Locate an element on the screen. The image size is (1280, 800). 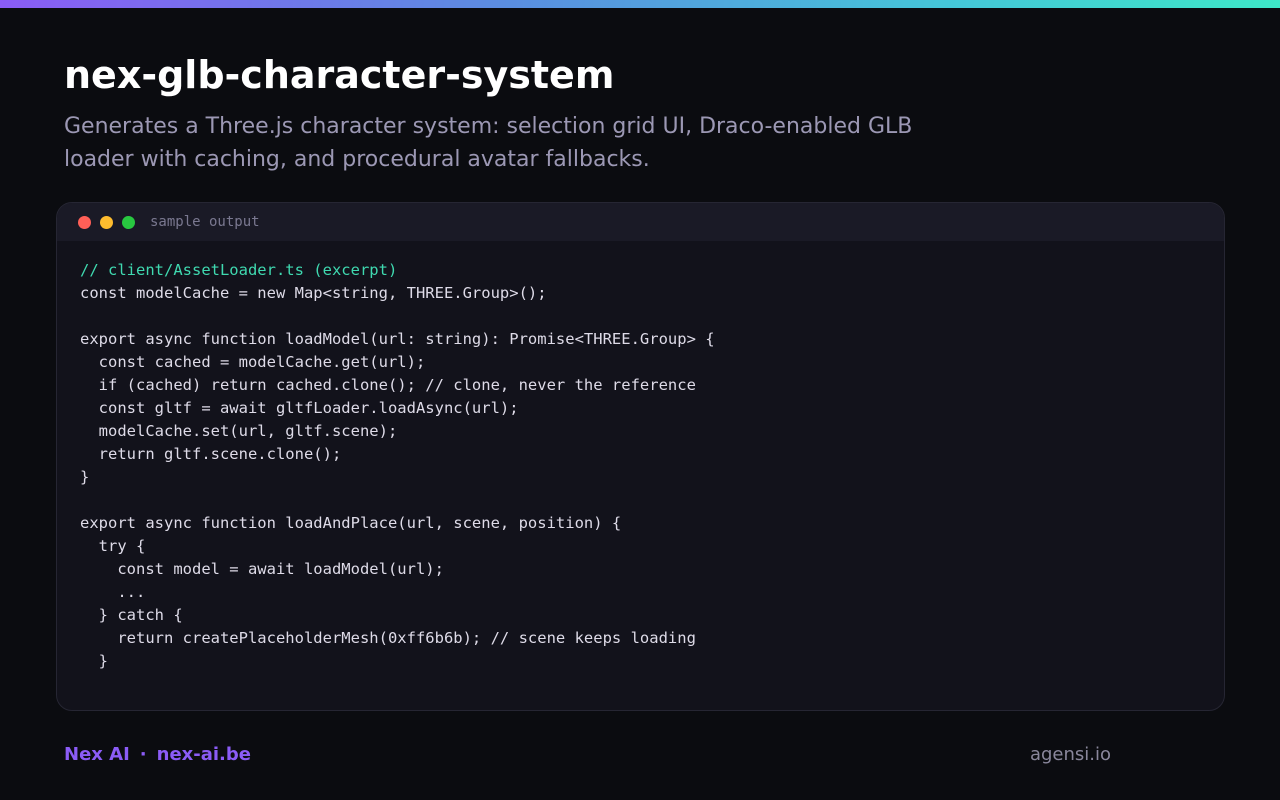
window-close-dot-icon is located at coordinates (84, 222).